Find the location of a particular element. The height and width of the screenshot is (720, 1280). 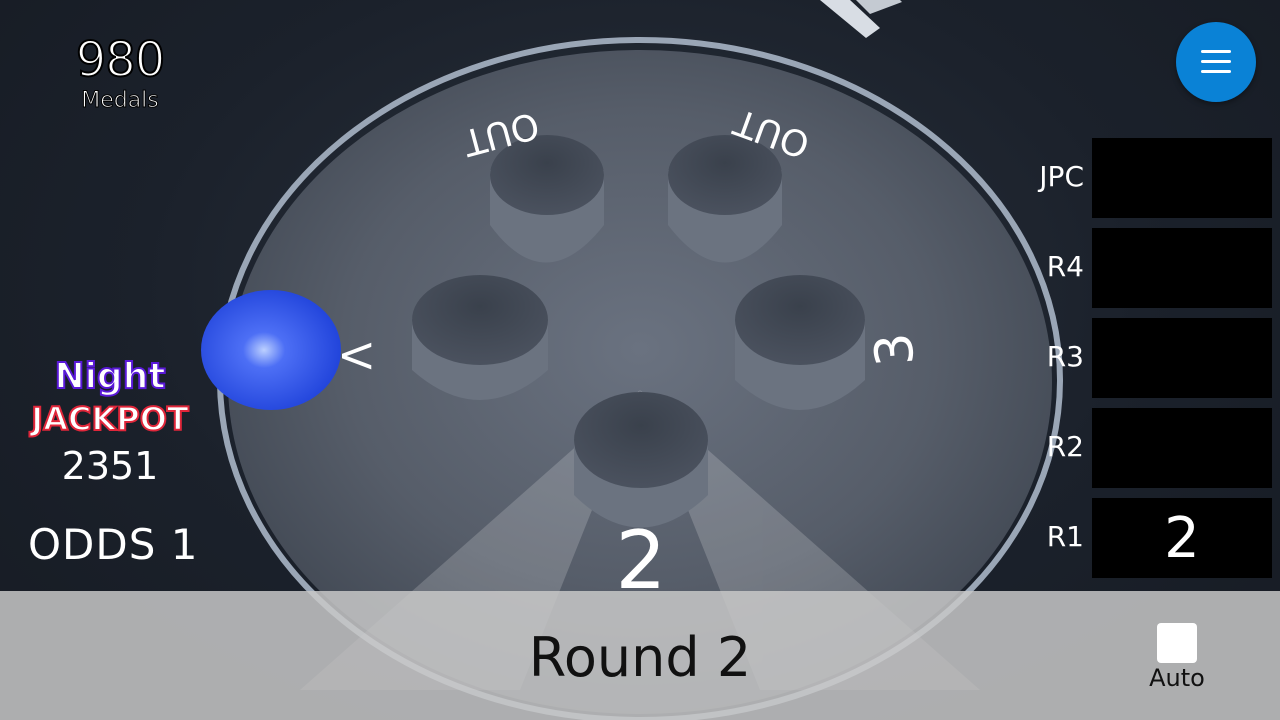

menu-button is located at coordinates (1216, 62).